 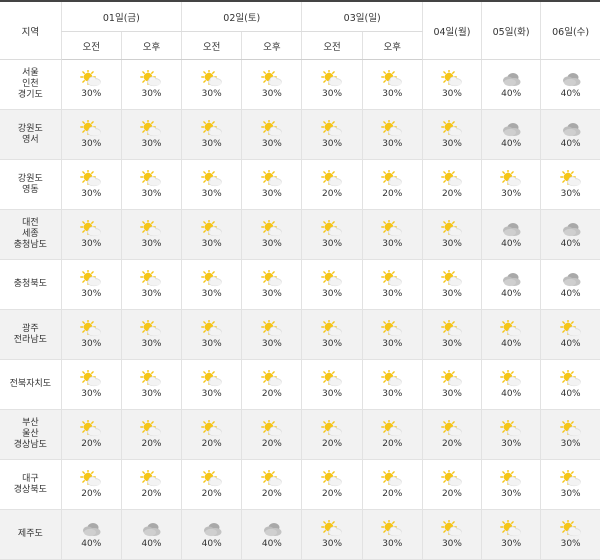 I want to click on table-row: 서울 인천 경기도 30% 30% 30% 30% 30% 30% 30% 40% 40%, so click(x=300, y=84).